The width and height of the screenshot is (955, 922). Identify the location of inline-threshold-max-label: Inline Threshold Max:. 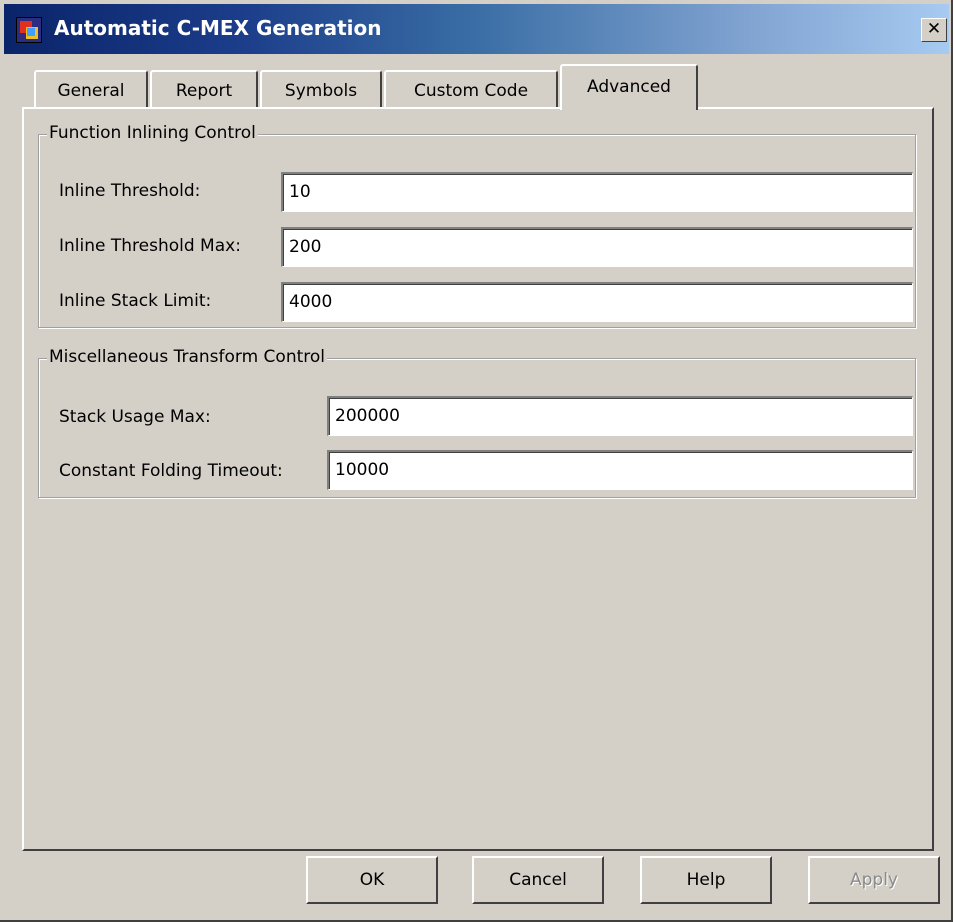
(150, 246).